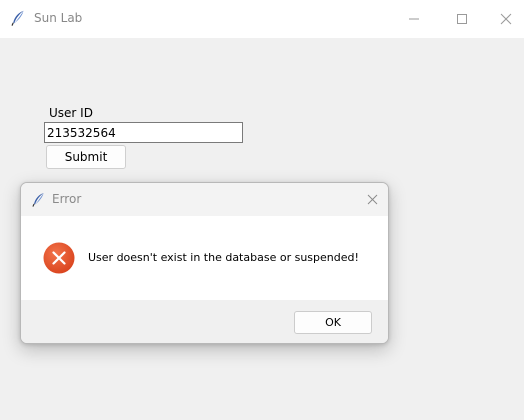  What do you see at coordinates (86, 157) in the screenshot?
I see `submit-button: Submit` at bounding box center [86, 157].